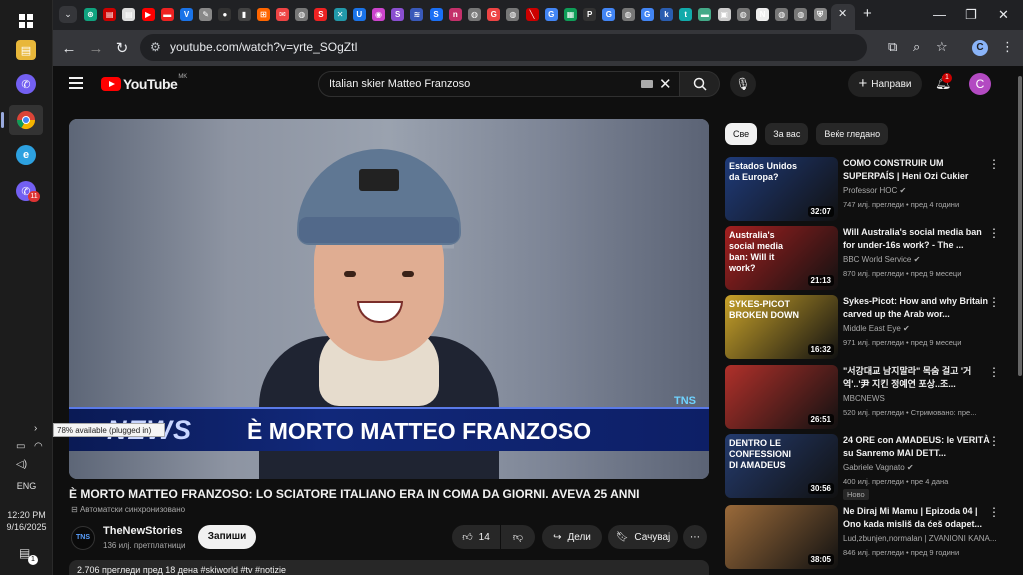 This screenshot has height=575, width=1023. Describe the element at coordinates (26, 527) in the screenshot. I see `clock-date: 9/16/2025` at that location.